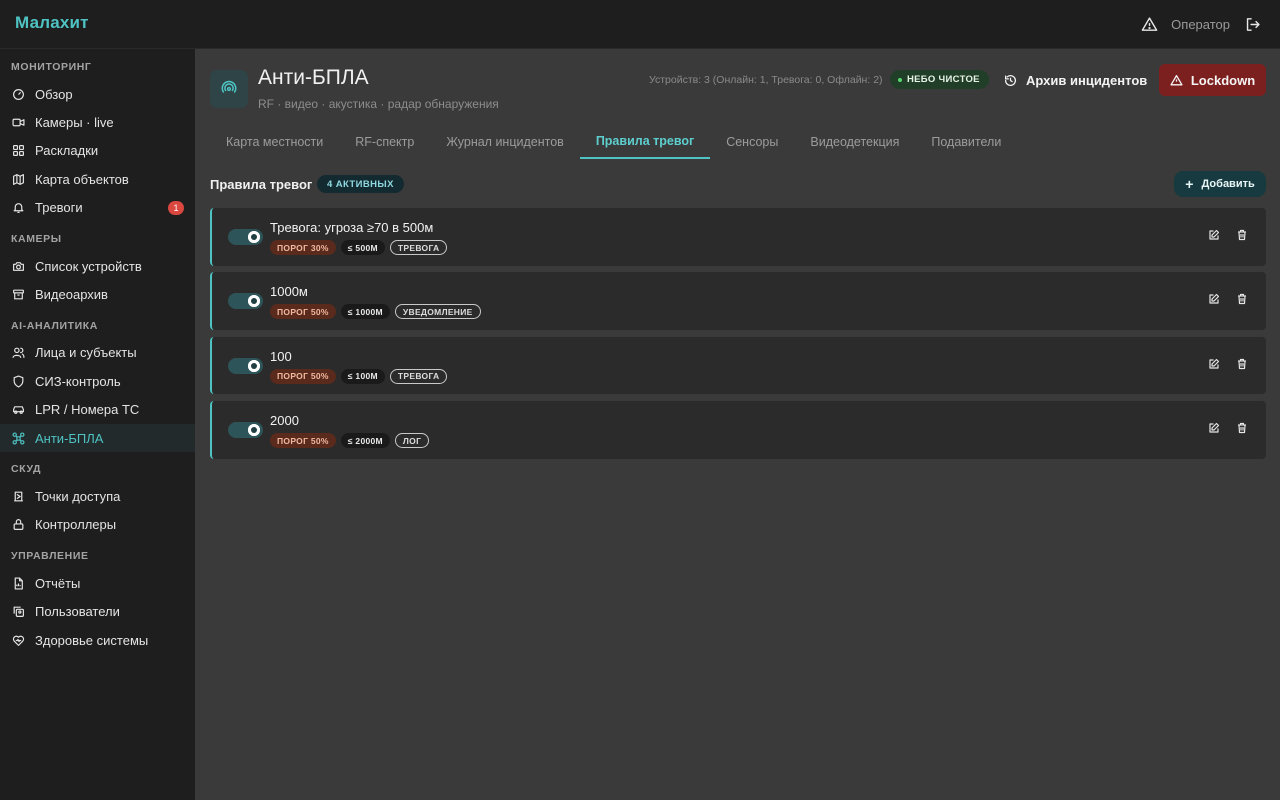 The image size is (1280, 800). I want to click on tab-video-detection: Видеодетекция, so click(854, 142).